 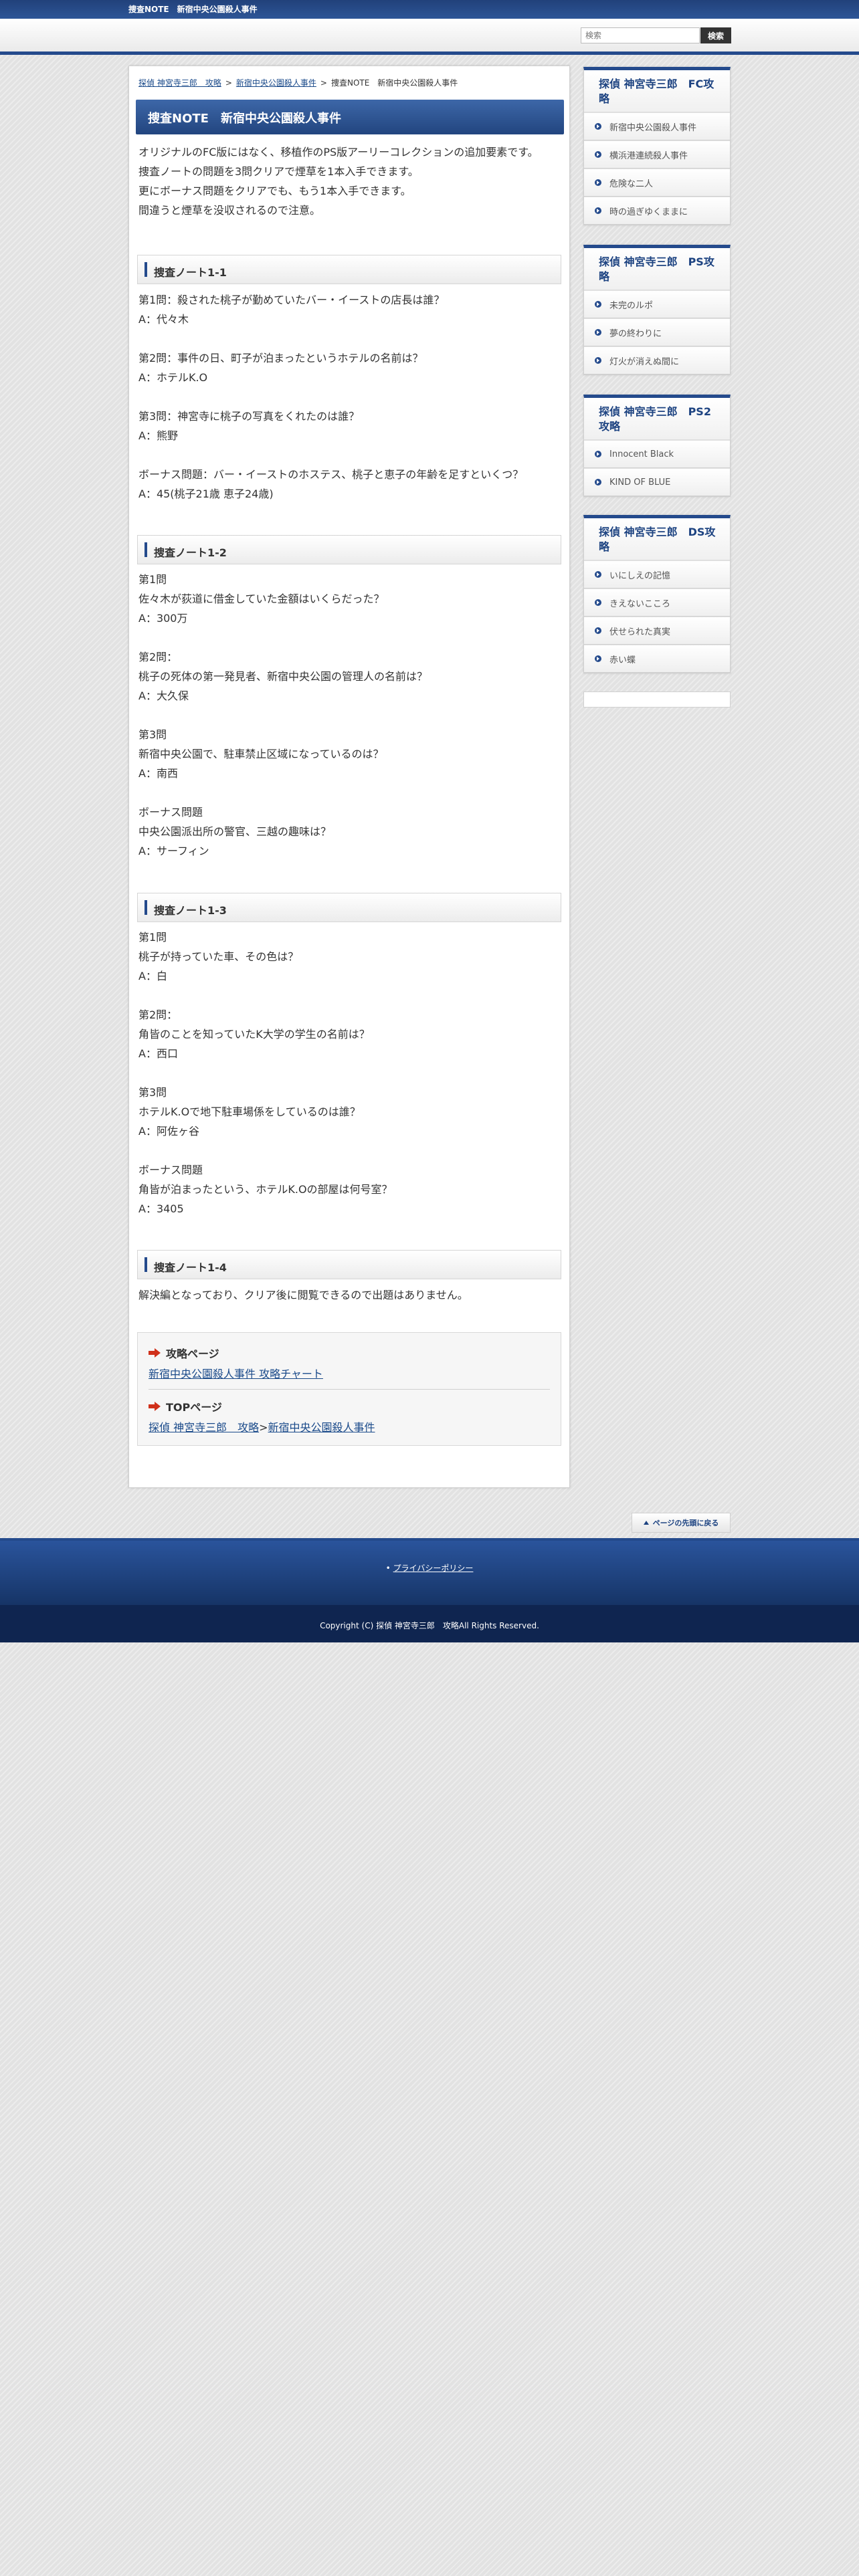 What do you see at coordinates (649, 155) in the screenshot?
I see `sidebar-item-label: 横浜港連続殺人事件` at bounding box center [649, 155].